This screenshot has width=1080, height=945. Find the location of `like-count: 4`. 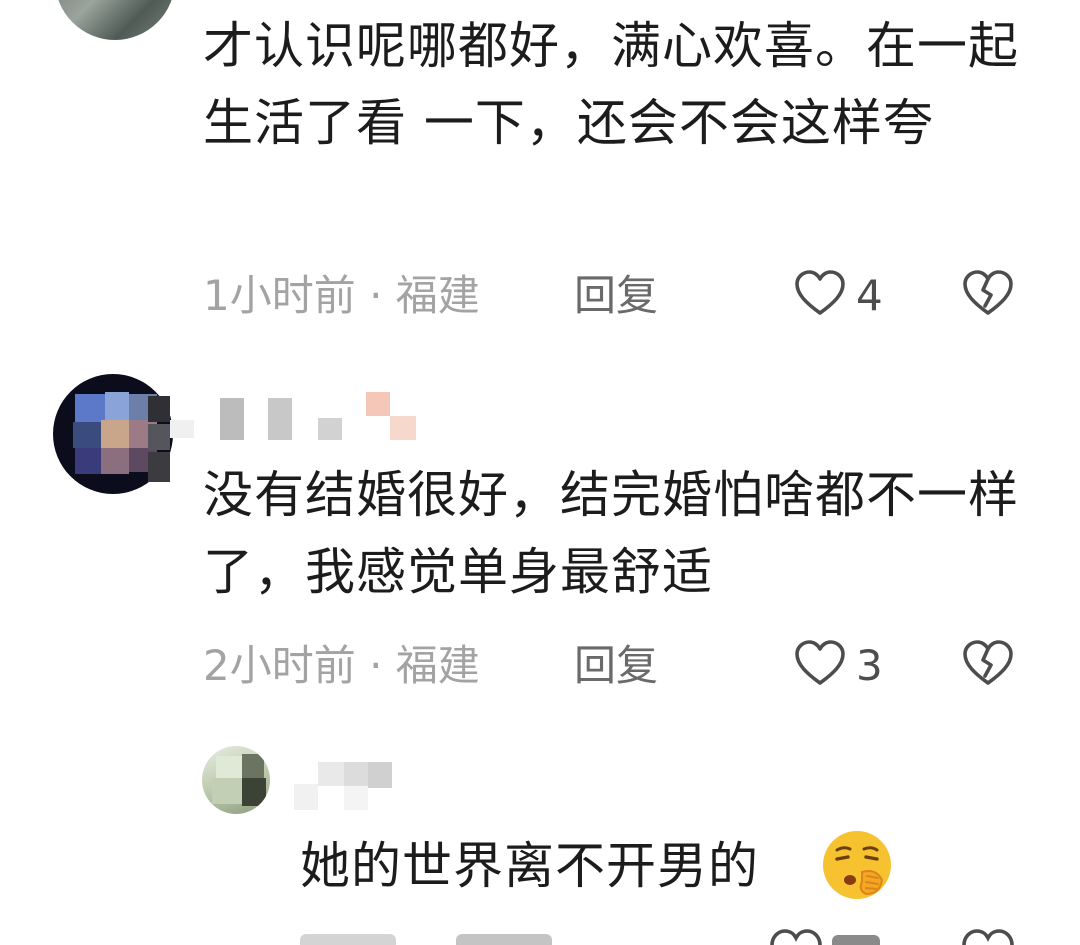

like-count: 4 is located at coordinates (869, 295).